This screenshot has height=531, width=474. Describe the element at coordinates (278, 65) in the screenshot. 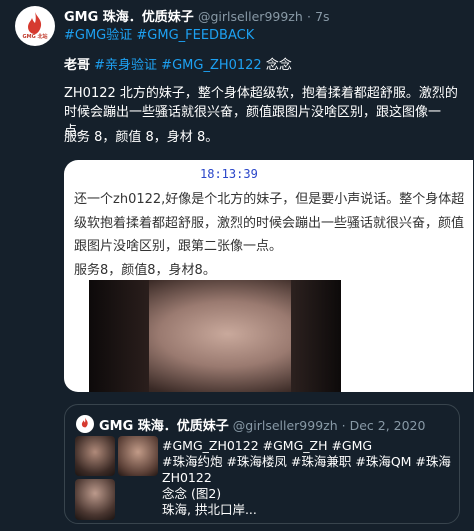

I see `line1-suffix: 念念` at that location.